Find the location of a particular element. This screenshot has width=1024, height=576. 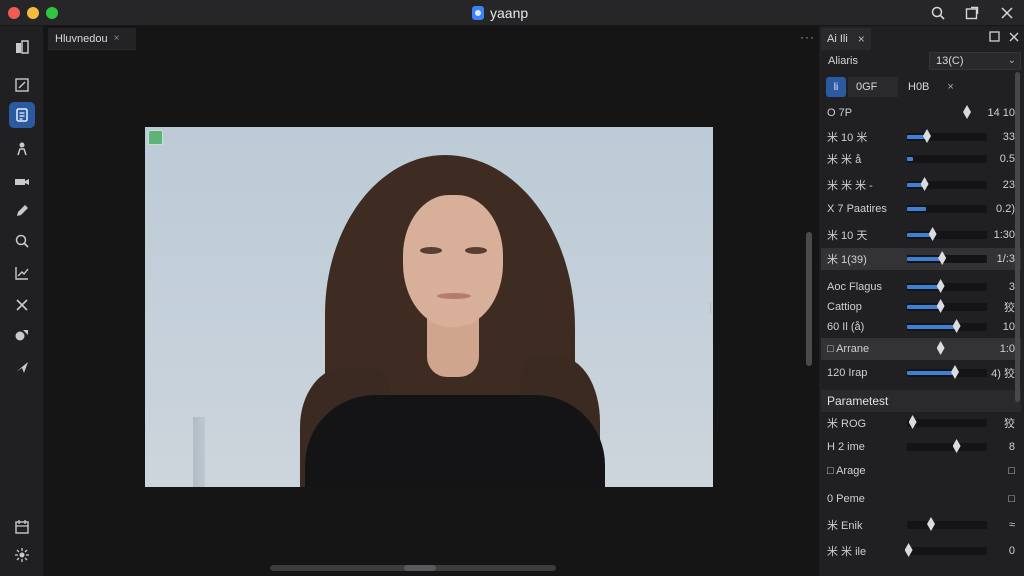

adjustment-value: 1:30 is located at coordinates (1004, 235).